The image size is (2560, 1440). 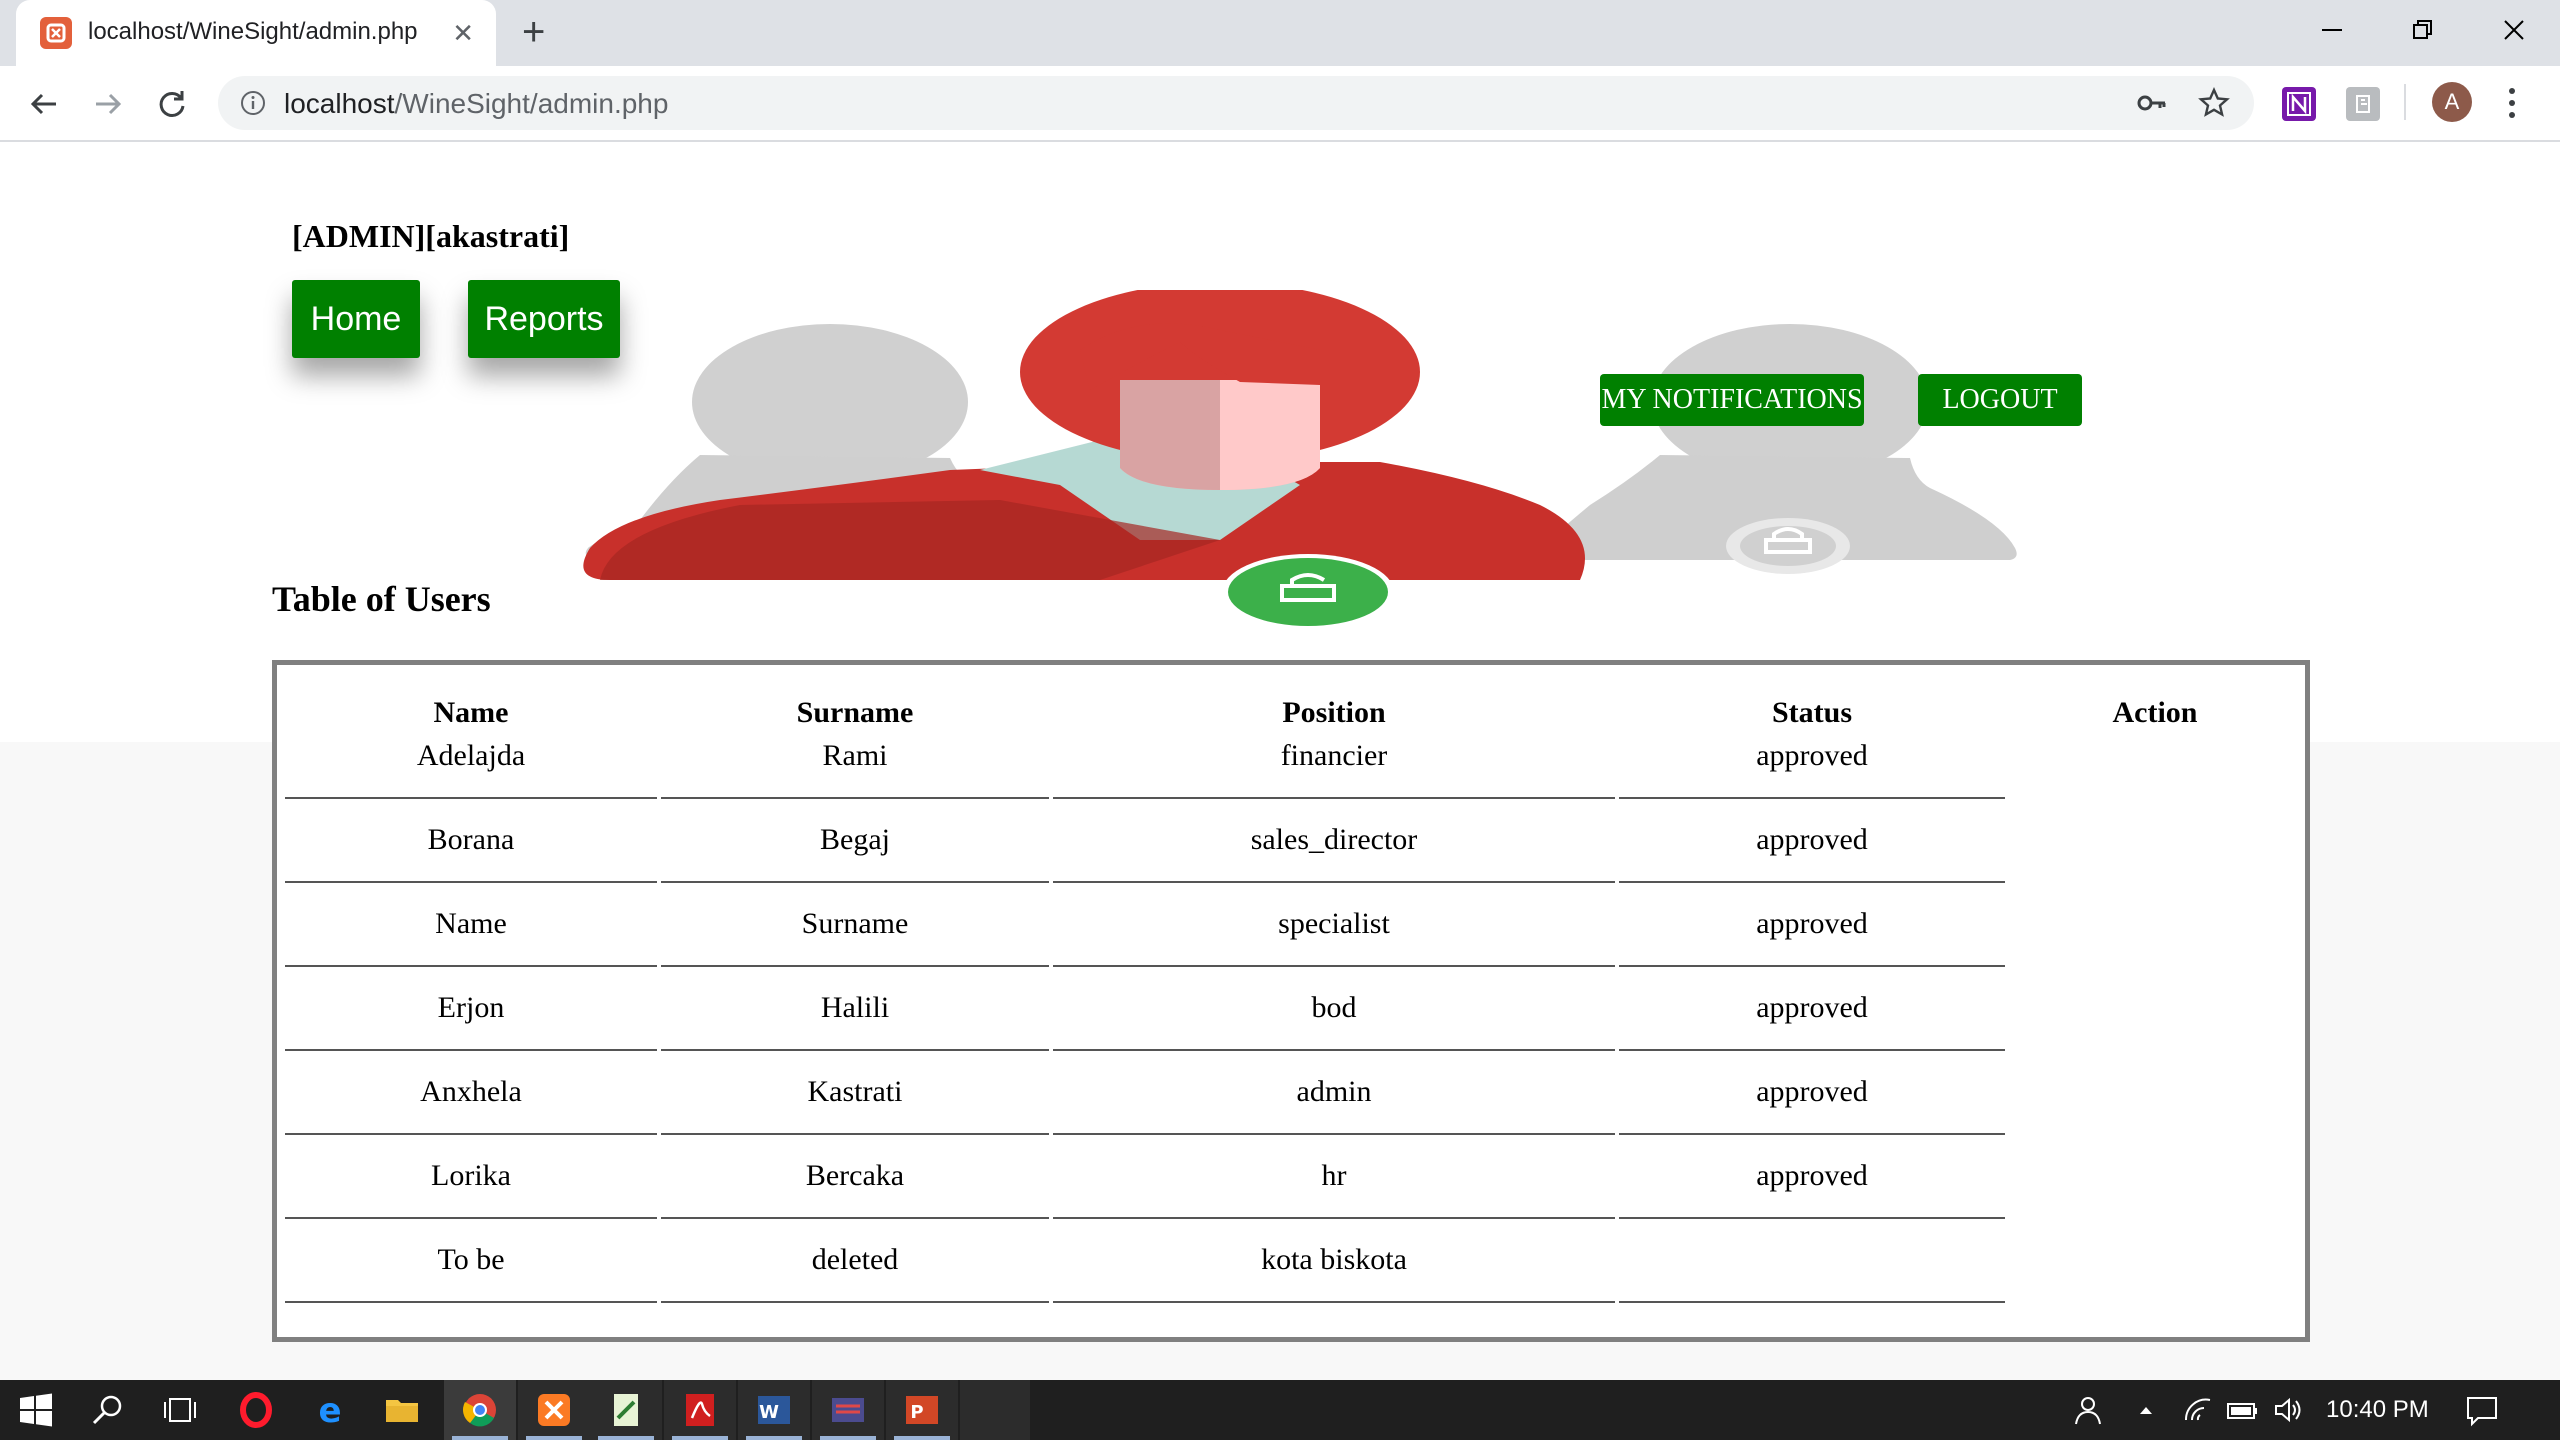 I want to click on cell-name: Adelajda, so click(x=471, y=769).